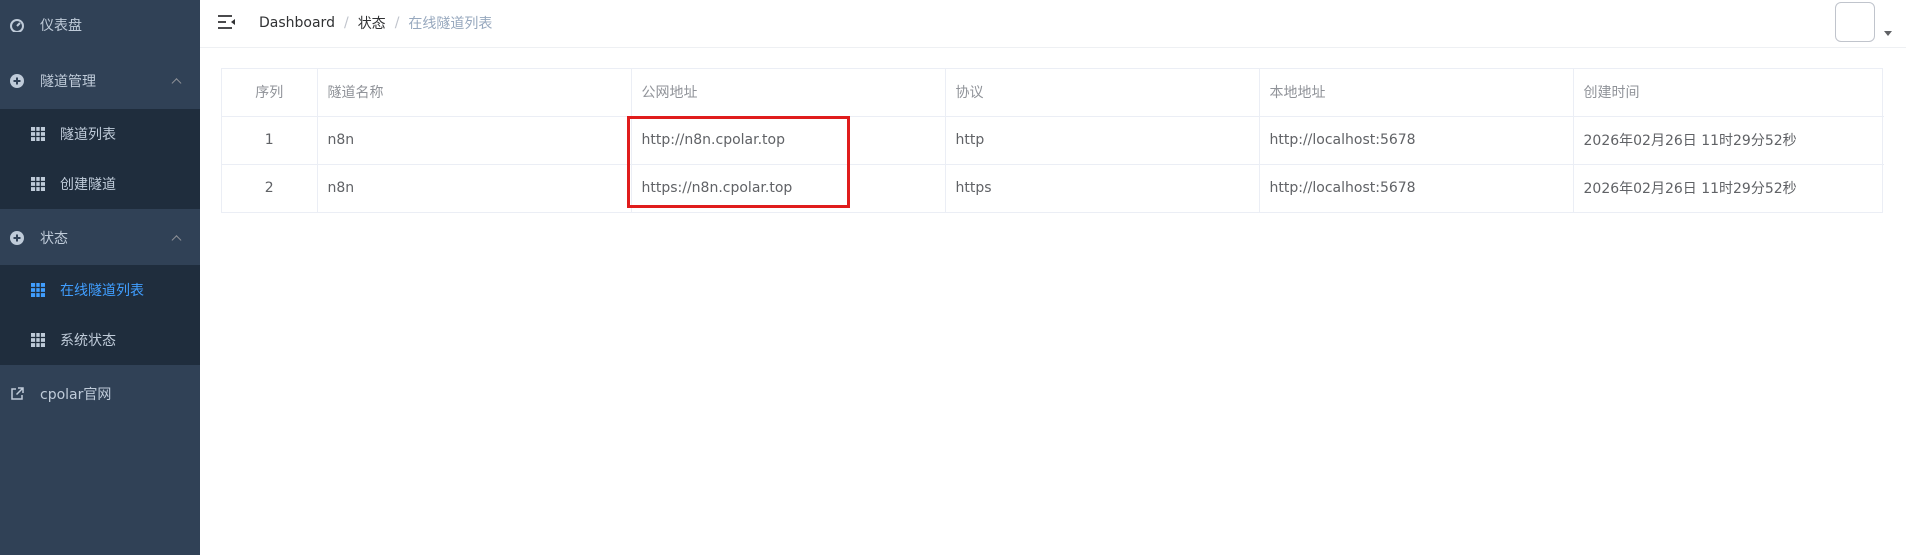 The height and width of the screenshot is (555, 1906). Describe the element at coordinates (297, 23) in the screenshot. I see `breadcrumb-dashboard: Dashboard` at that location.